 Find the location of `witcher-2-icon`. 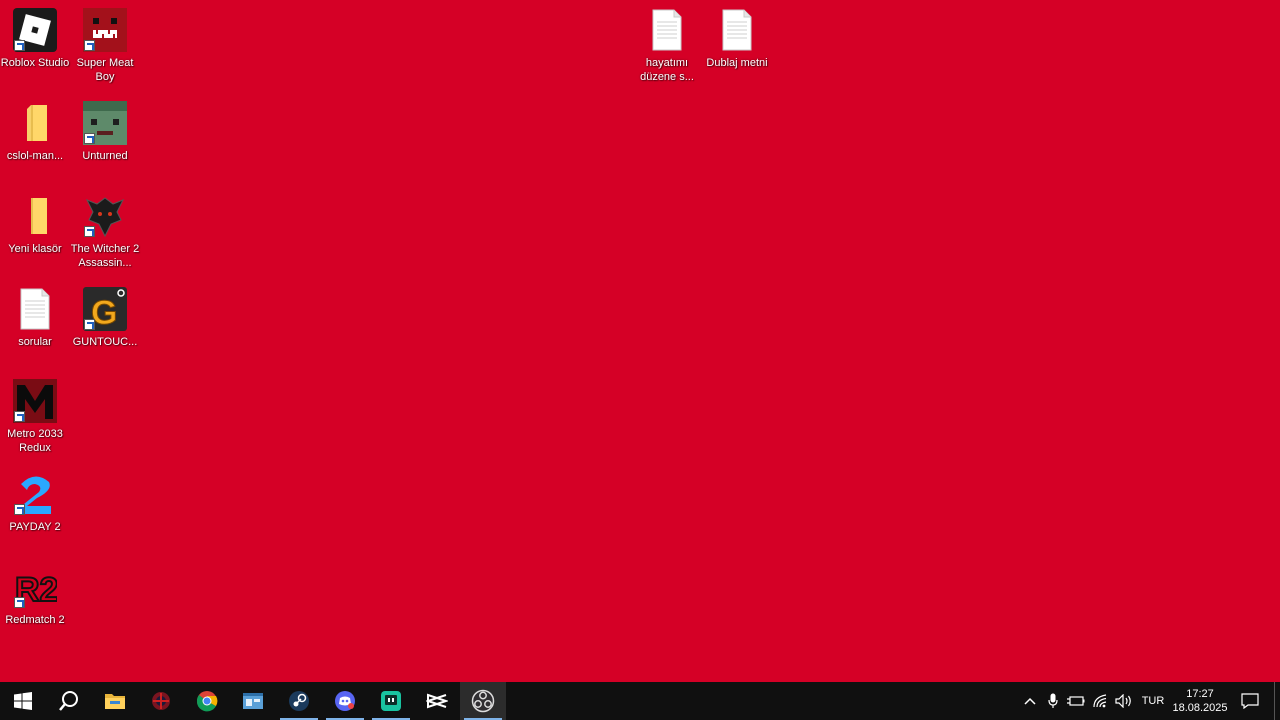

witcher-2-icon is located at coordinates (105, 216).